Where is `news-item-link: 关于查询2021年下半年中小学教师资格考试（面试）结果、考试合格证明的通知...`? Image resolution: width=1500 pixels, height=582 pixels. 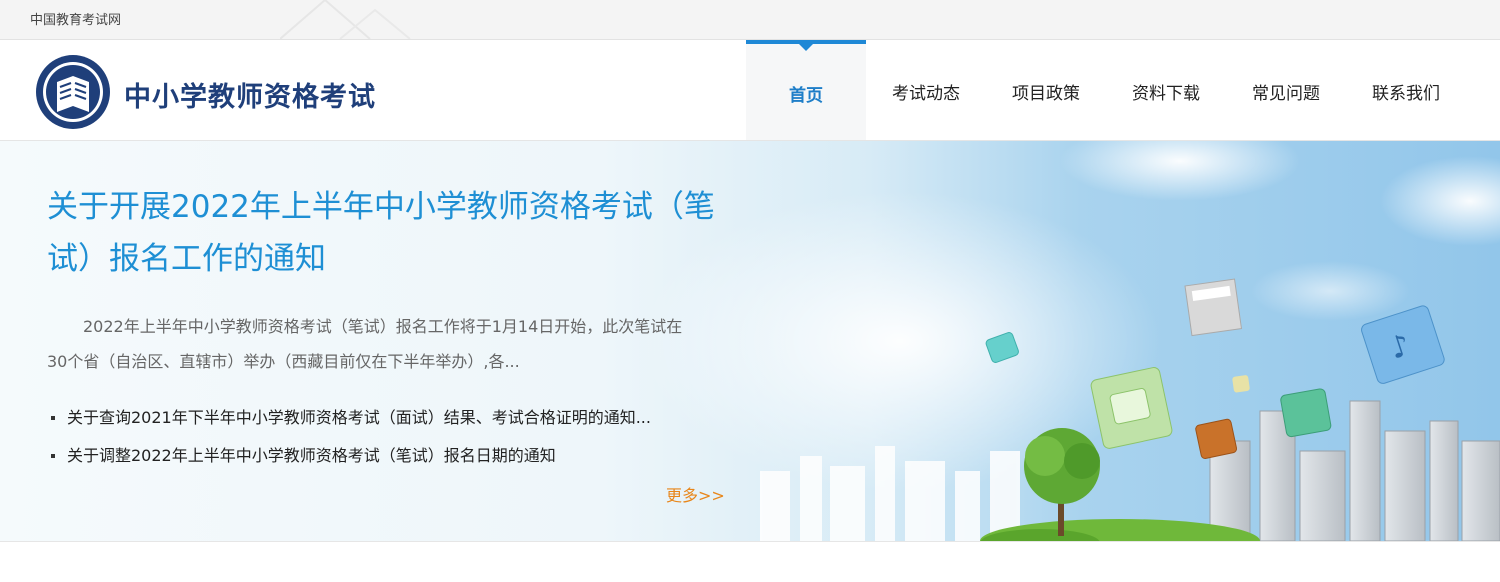
news-item-link: 关于查询2021年下半年中小学教师资格考试（面试）结果、考试合格证明的通知... is located at coordinates (392, 418).